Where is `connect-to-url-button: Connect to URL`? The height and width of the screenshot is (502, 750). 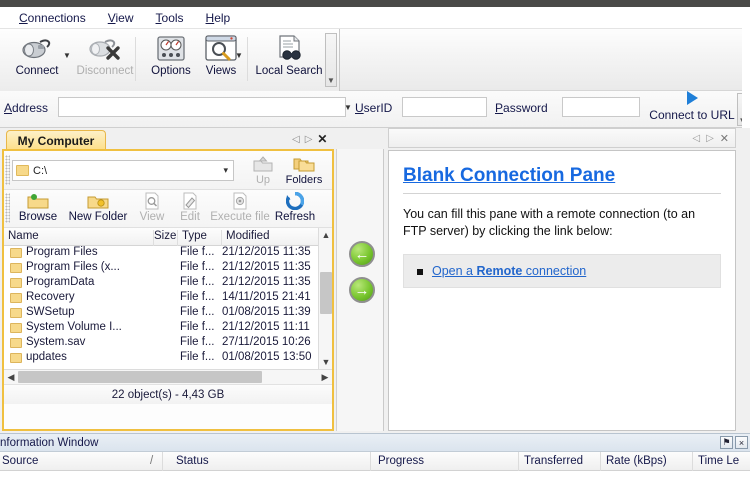 connect-to-url-button: Connect to URL is located at coordinates (692, 108).